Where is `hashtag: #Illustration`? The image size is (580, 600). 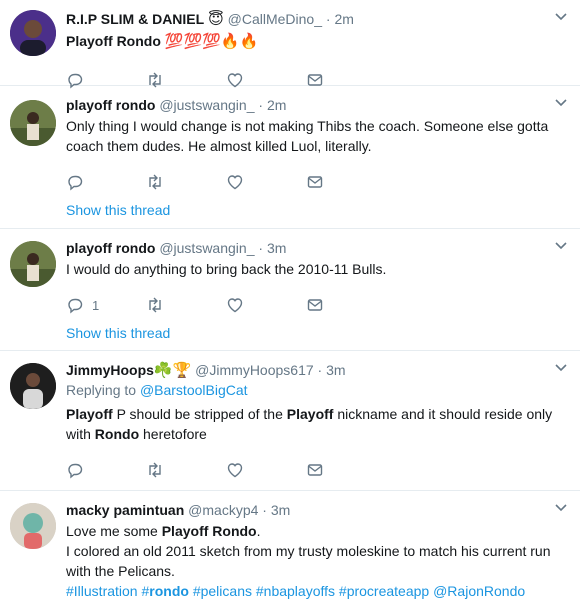
hashtag: #Illustration is located at coordinates (102, 591).